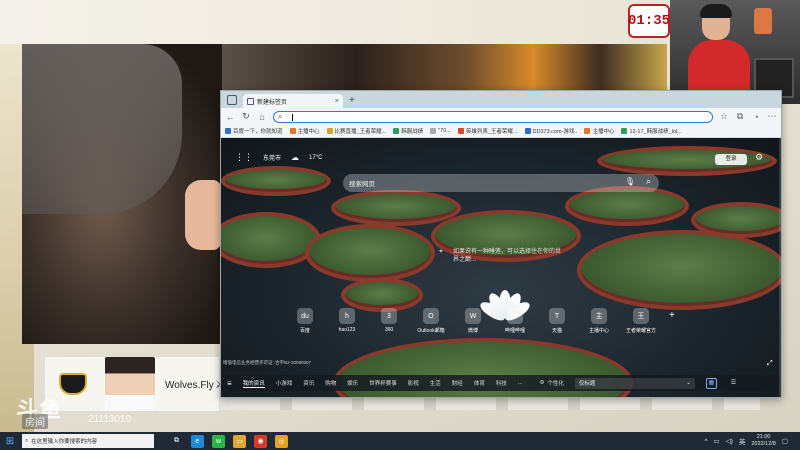  I want to click on tab-close-icon: ×, so click(337, 101).